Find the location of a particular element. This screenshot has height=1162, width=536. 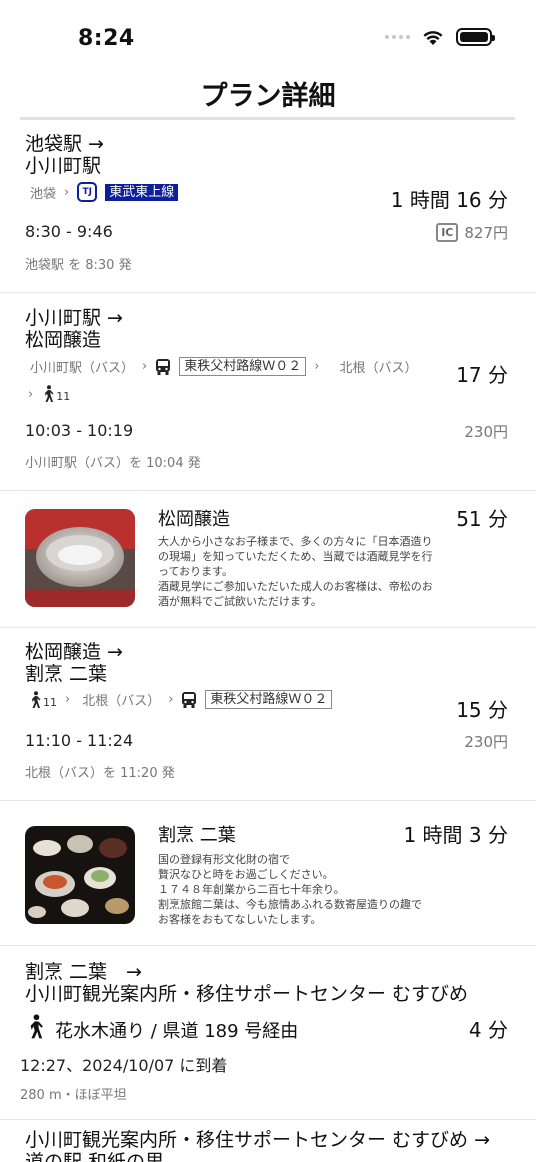

stay-duration: 51 分 is located at coordinates (482, 519).